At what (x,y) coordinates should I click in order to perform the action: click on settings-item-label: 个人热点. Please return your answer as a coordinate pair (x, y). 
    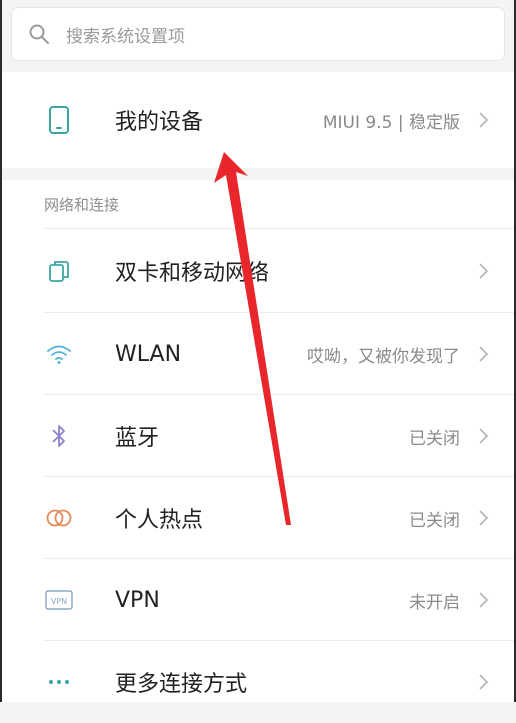
    Looking at the image, I should click on (159, 520).